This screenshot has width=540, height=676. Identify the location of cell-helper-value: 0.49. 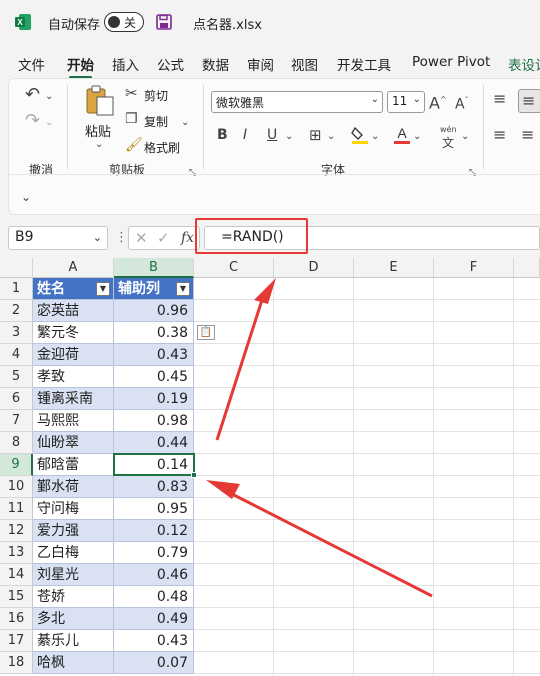
(154, 619).